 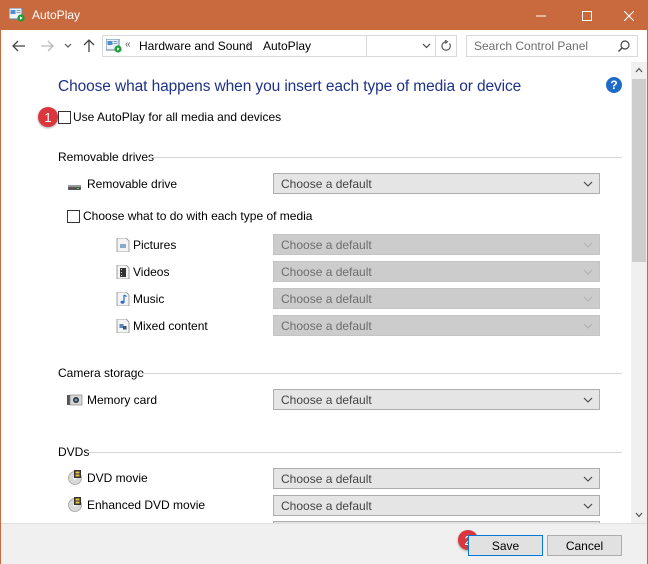 I want to click on back-arrow-icon, so click(x=18, y=46).